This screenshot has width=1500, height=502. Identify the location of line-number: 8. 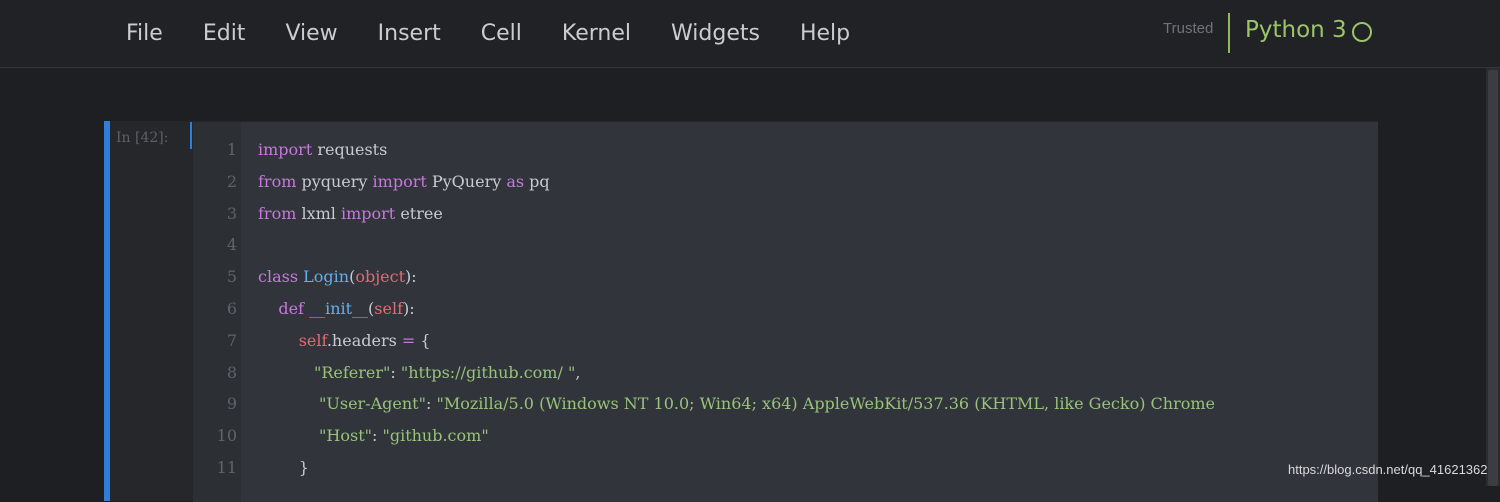
(231, 372).